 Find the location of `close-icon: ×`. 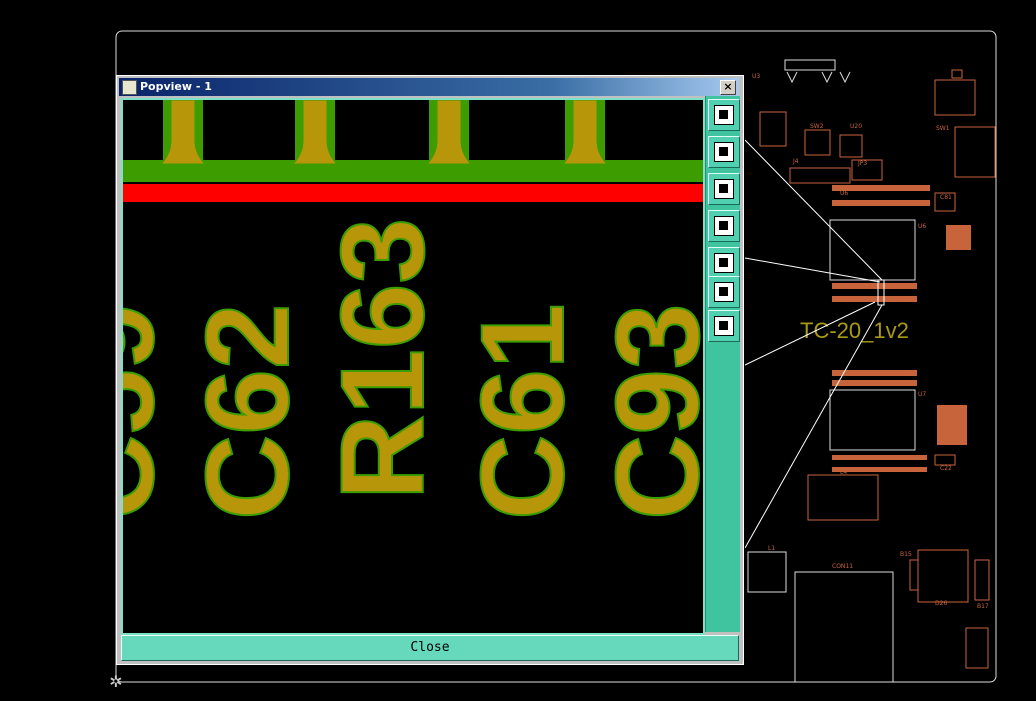

close-icon: × is located at coordinates (728, 87).